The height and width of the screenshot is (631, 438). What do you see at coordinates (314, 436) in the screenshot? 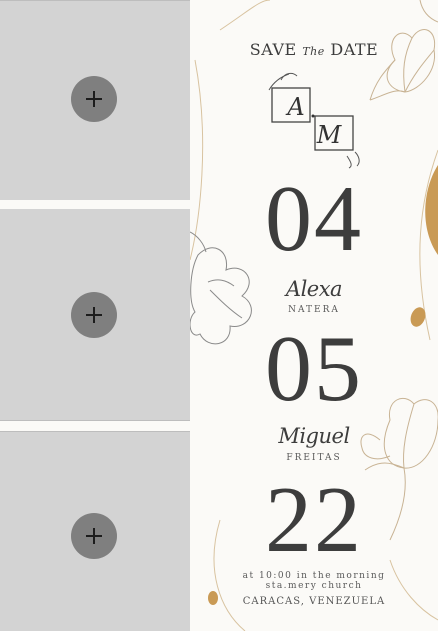
I see `groom-first-name: Miguel` at bounding box center [314, 436].